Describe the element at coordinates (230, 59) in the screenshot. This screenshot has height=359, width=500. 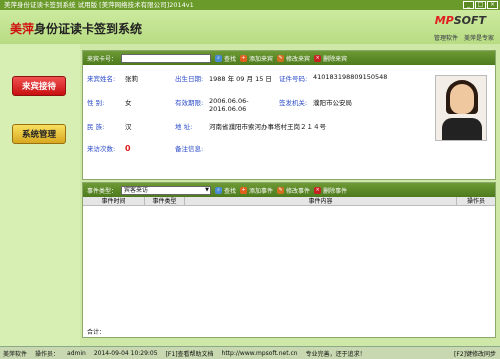
I see `search-visitor-label: 查找` at that location.